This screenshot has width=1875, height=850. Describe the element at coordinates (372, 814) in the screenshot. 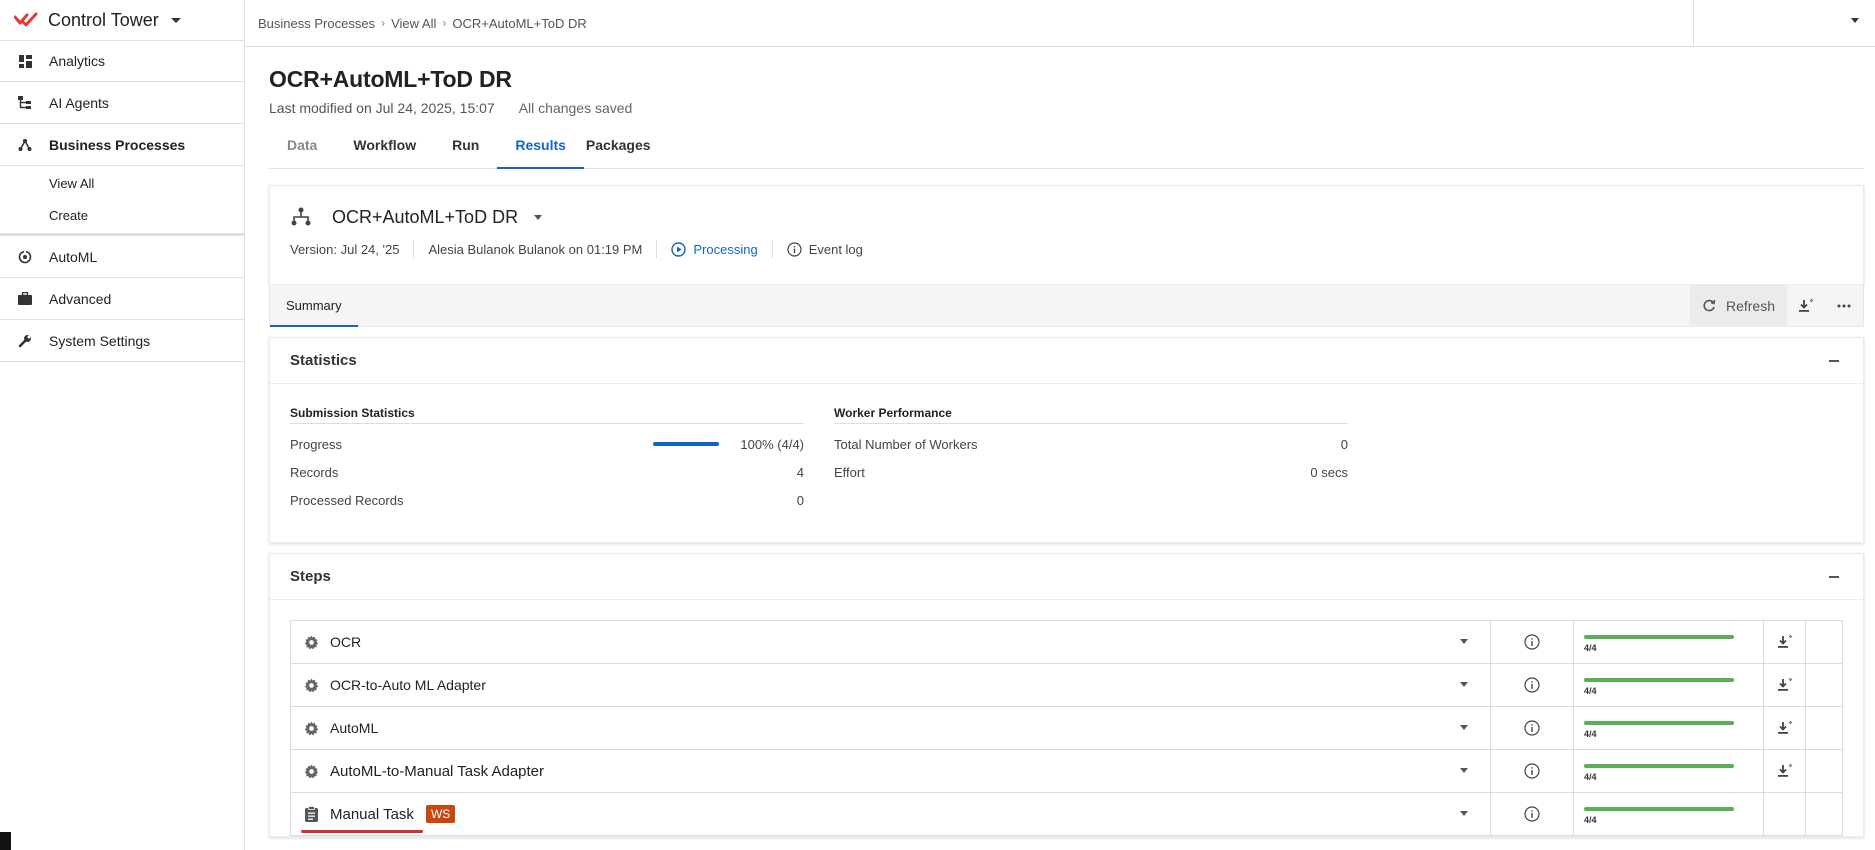

I see `step-name: Manual Task` at that location.